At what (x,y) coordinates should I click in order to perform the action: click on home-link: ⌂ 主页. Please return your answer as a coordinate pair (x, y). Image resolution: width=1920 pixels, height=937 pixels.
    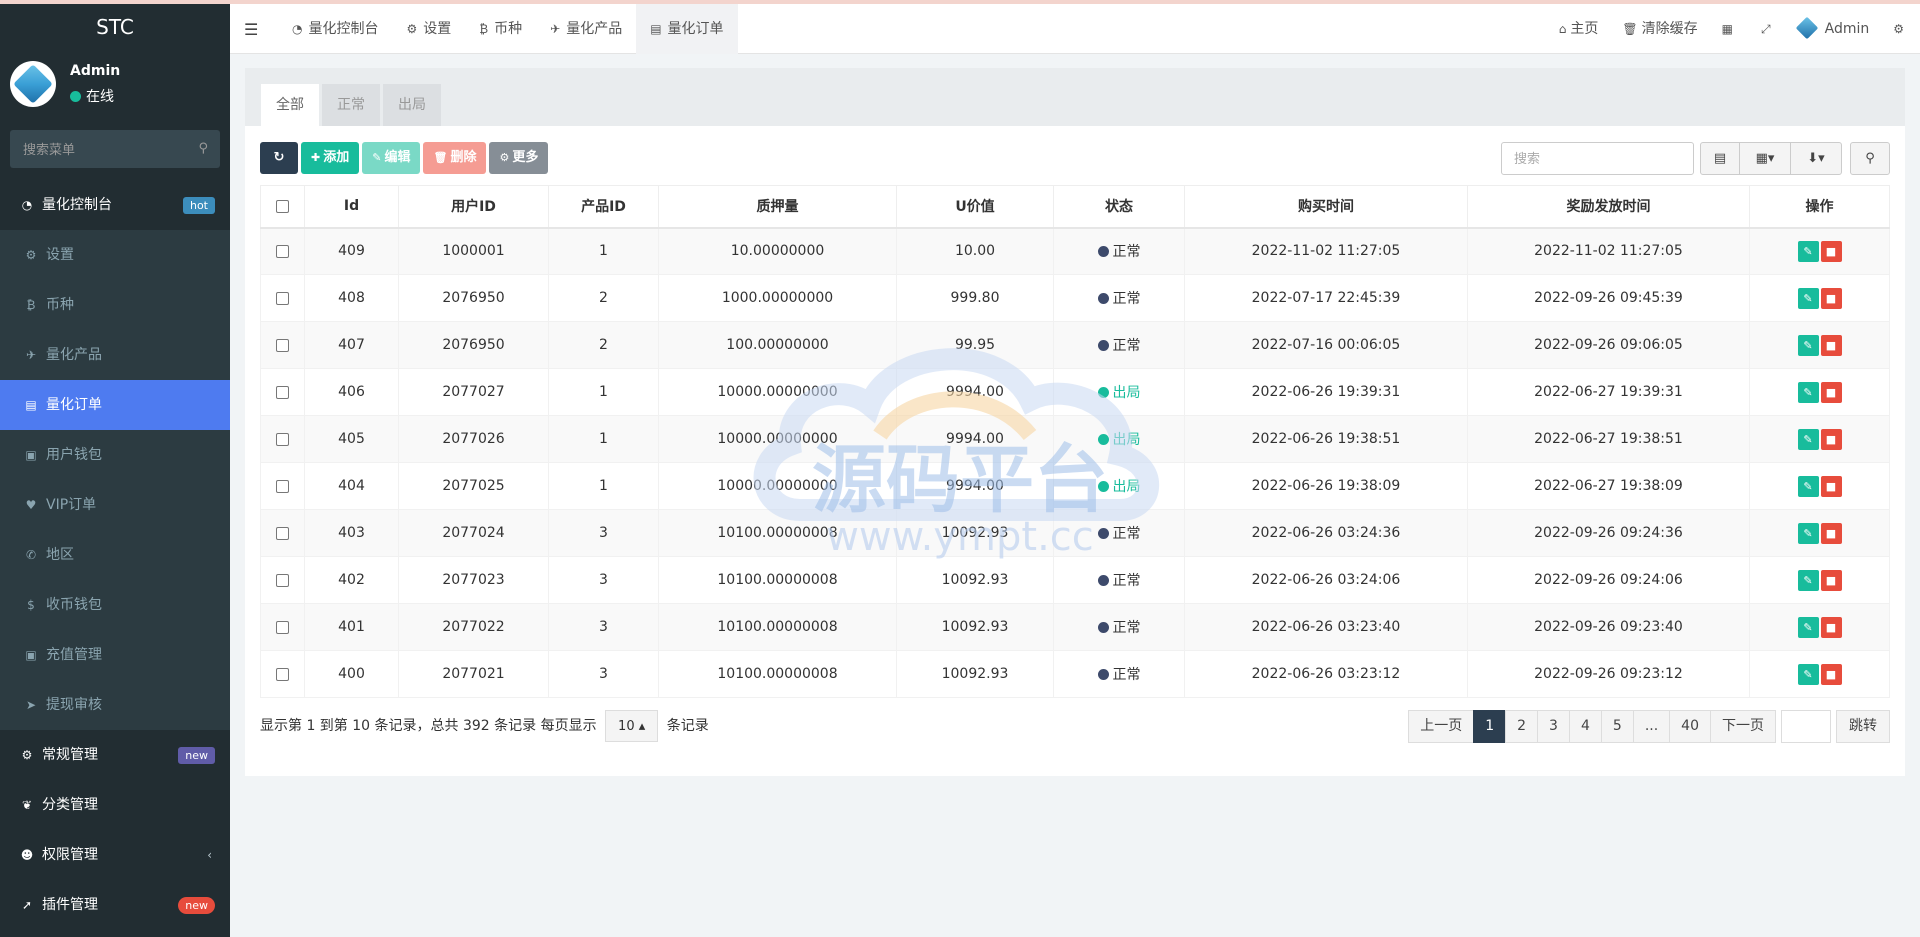
    Looking at the image, I should click on (1579, 29).